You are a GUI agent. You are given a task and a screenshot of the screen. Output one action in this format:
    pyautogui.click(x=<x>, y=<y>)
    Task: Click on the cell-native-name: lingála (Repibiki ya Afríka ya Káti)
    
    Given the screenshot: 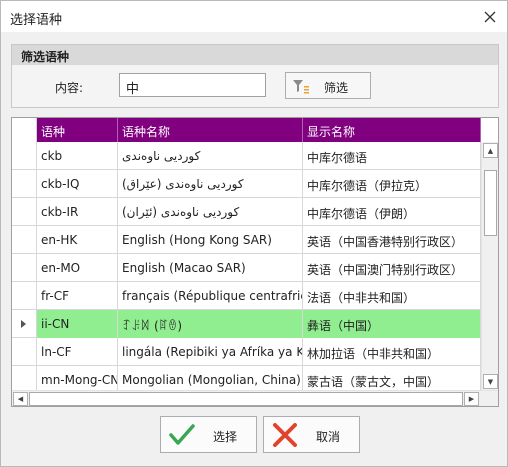 What is the action you would take?
    pyautogui.click(x=210, y=352)
    